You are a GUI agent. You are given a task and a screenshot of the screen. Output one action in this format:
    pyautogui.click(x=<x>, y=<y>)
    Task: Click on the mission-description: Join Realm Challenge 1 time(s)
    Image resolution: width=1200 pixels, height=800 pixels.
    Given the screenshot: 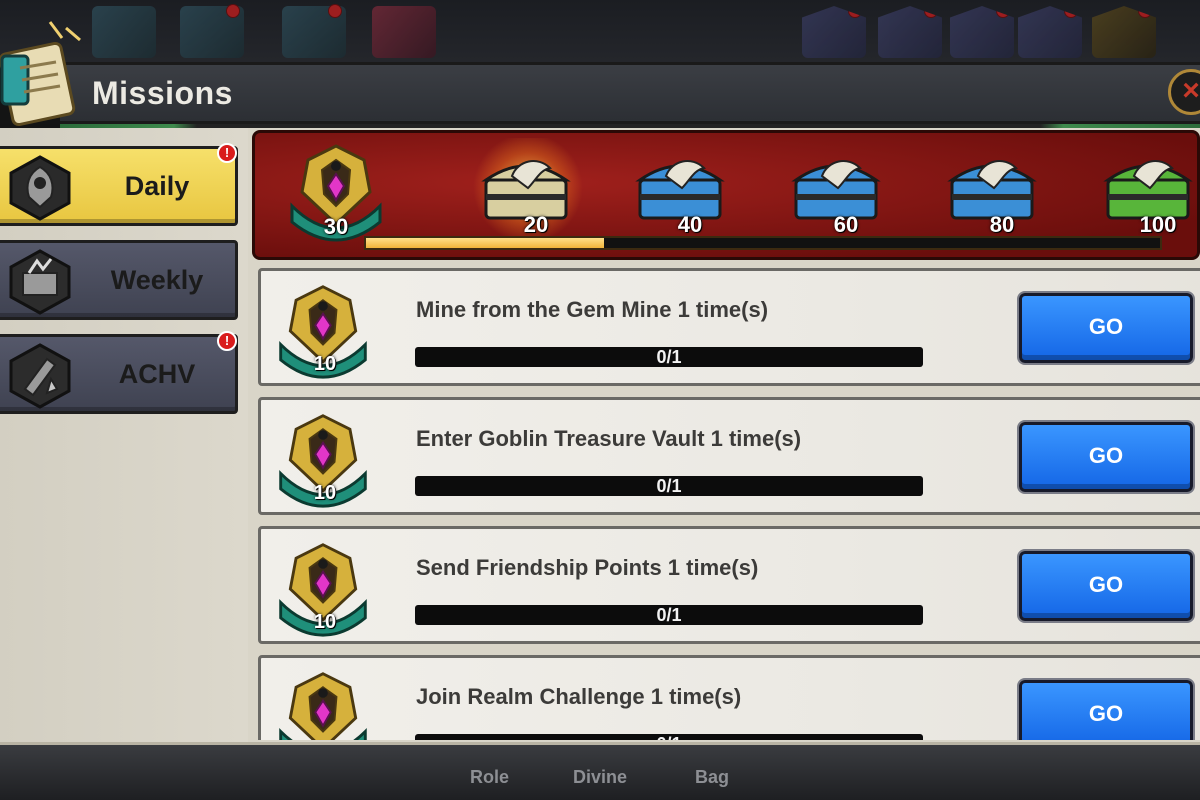 What is the action you would take?
    pyautogui.click(x=579, y=696)
    